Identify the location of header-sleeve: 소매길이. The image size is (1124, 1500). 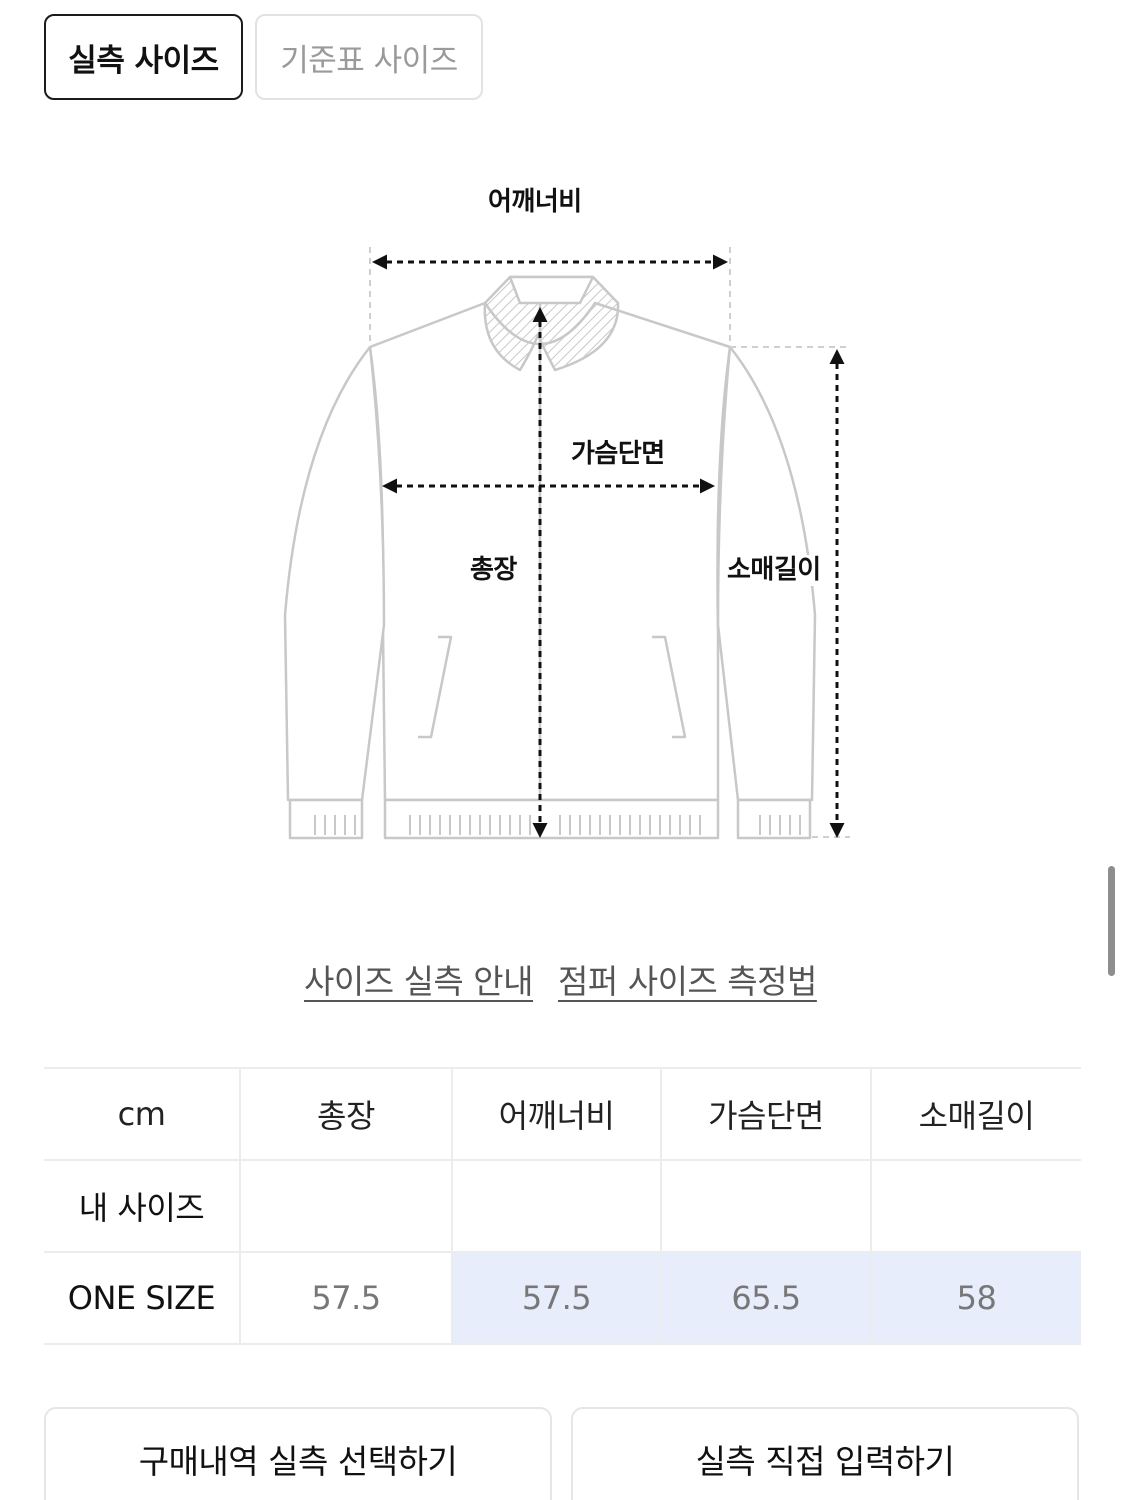
(975, 1114).